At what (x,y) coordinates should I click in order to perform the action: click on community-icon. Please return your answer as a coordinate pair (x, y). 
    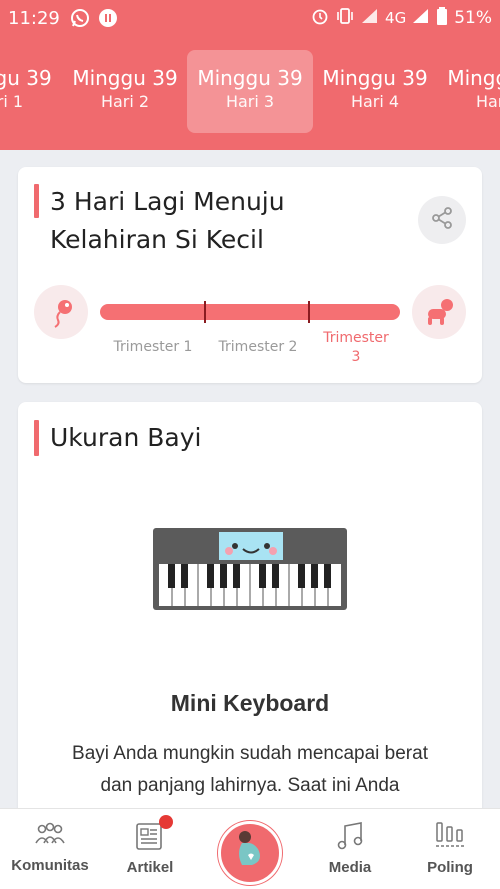
    Looking at the image, I should click on (50, 837).